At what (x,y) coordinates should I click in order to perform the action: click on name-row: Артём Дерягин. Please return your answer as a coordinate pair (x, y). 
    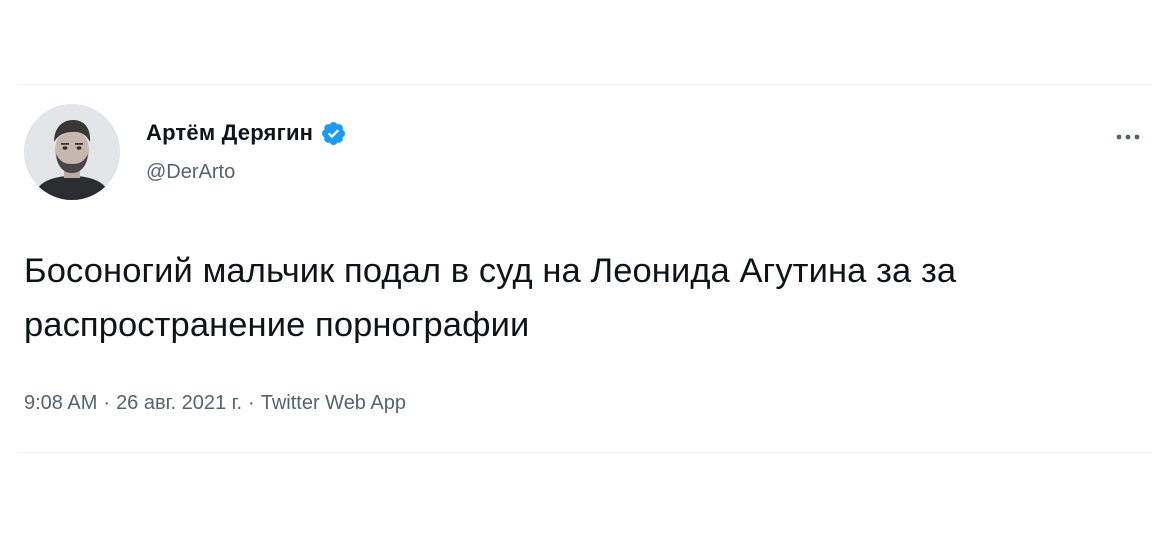
    Looking at the image, I should click on (246, 133).